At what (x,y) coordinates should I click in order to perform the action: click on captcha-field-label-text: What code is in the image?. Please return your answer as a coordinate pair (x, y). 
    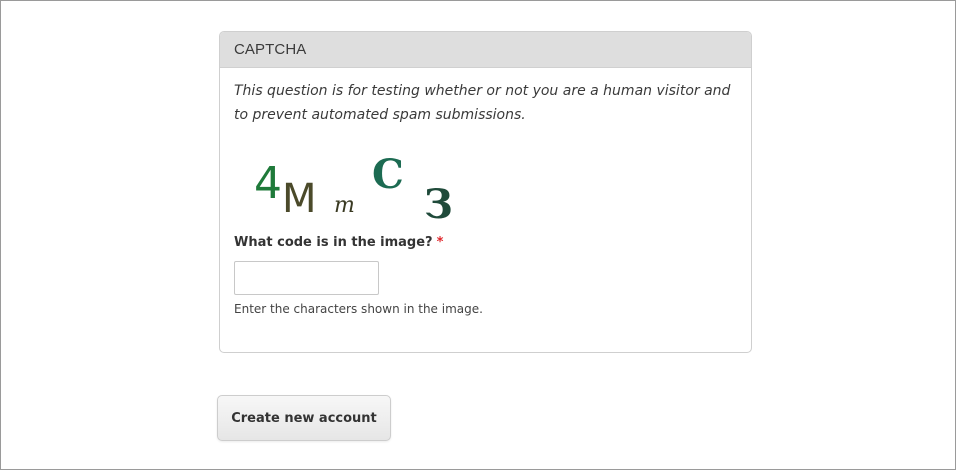
    Looking at the image, I should click on (333, 242).